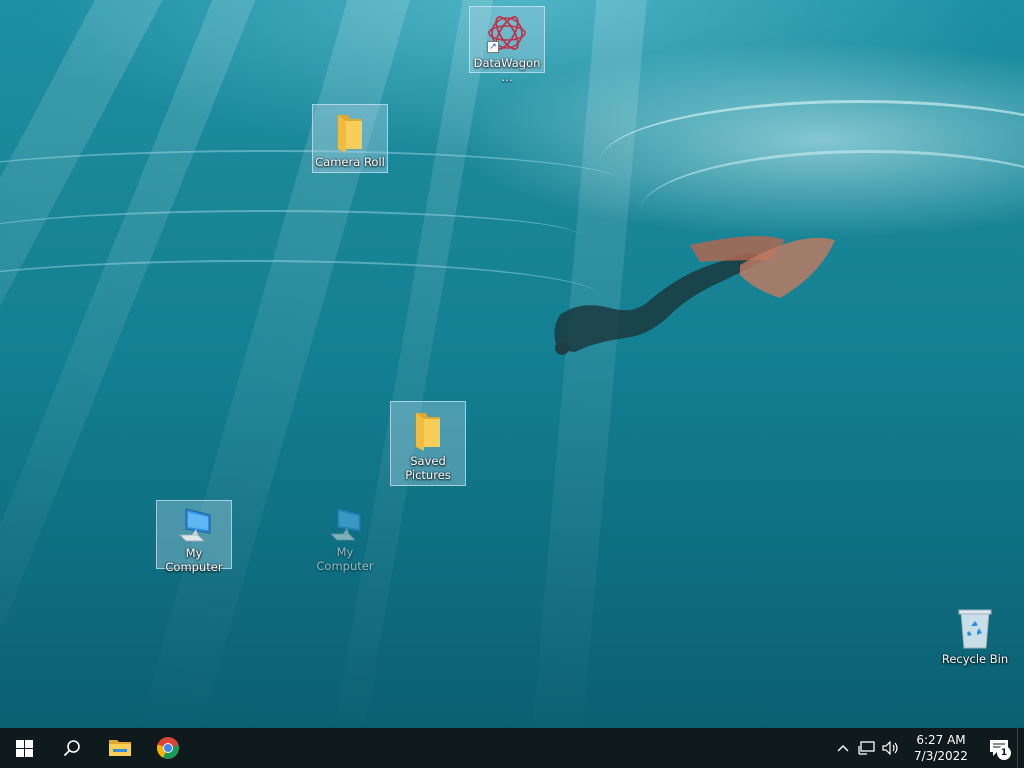 This screenshot has width=1024, height=768. Describe the element at coordinates (1004, 753) in the screenshot. I see `notification-count-badge: 1` at that location.